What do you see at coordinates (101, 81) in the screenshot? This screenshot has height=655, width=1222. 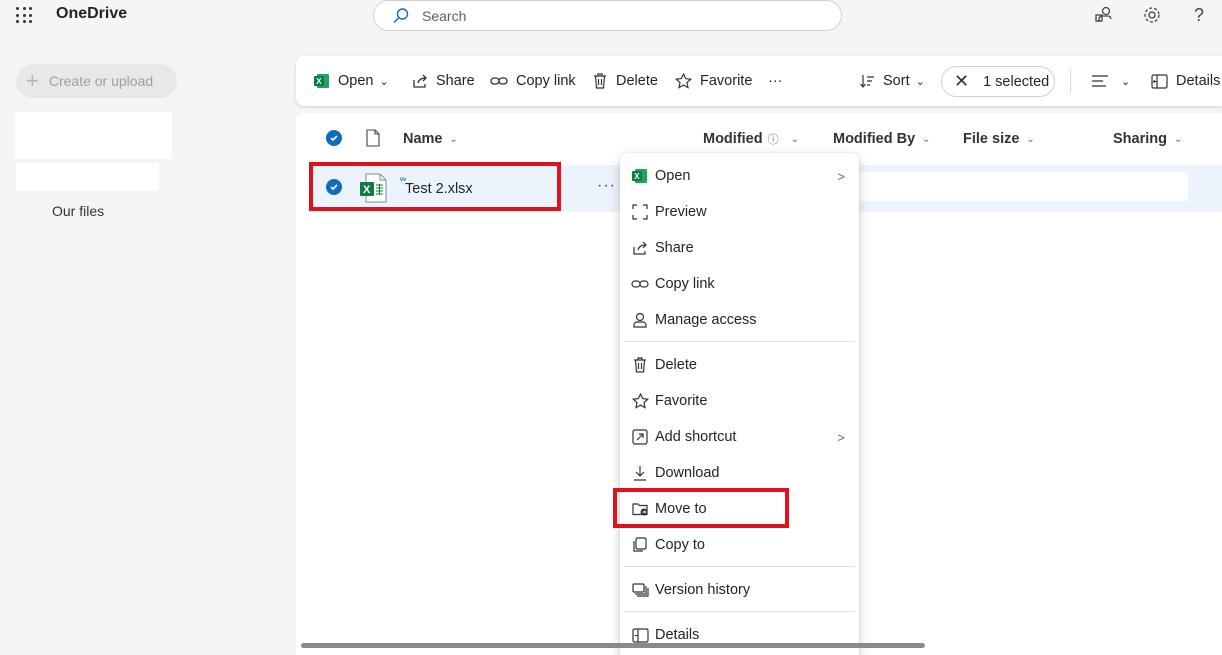 I see `create-label: Create or upload` at bounding box center [101, 81].